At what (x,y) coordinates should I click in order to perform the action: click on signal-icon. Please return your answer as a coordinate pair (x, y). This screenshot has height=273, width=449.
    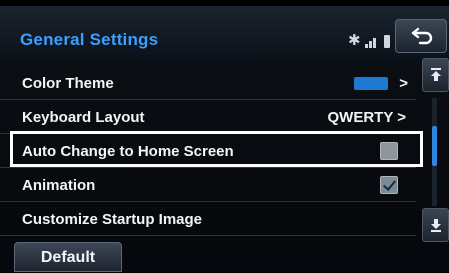
    Looking at the image, I should click on (370, 41).